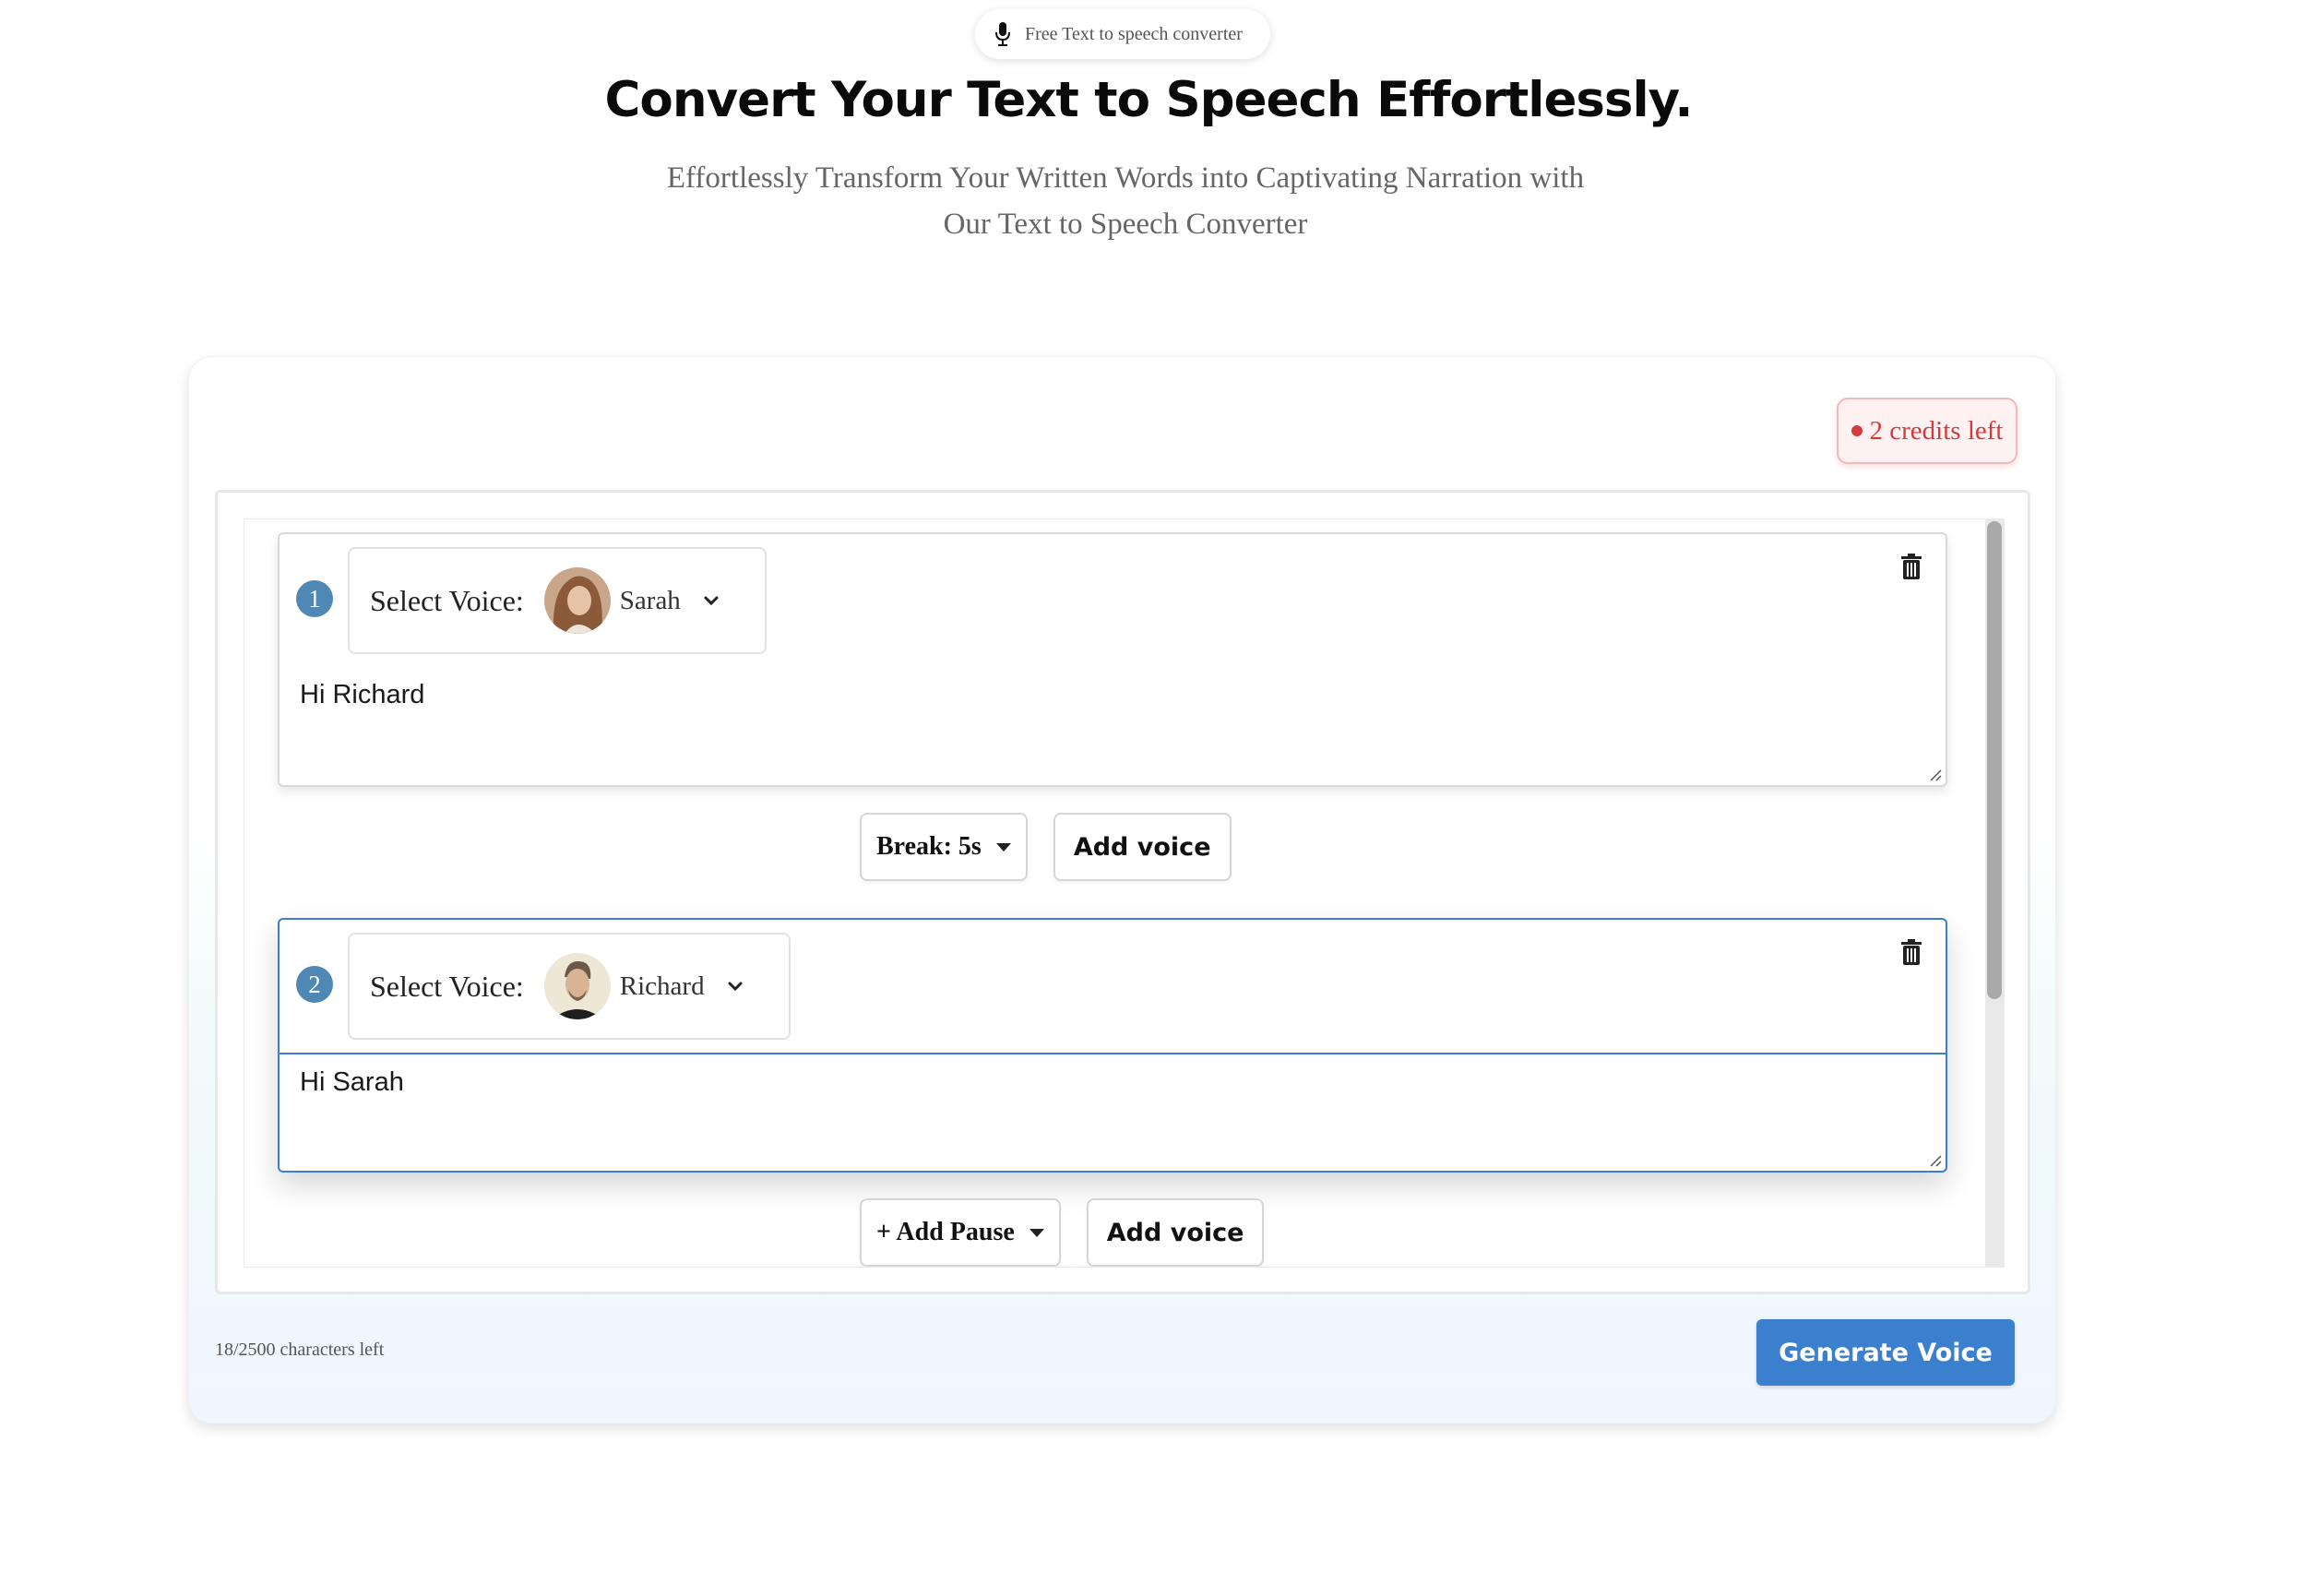 The image size is (2297, 1596). I want to click on scrollbar, so click(1994, 893).